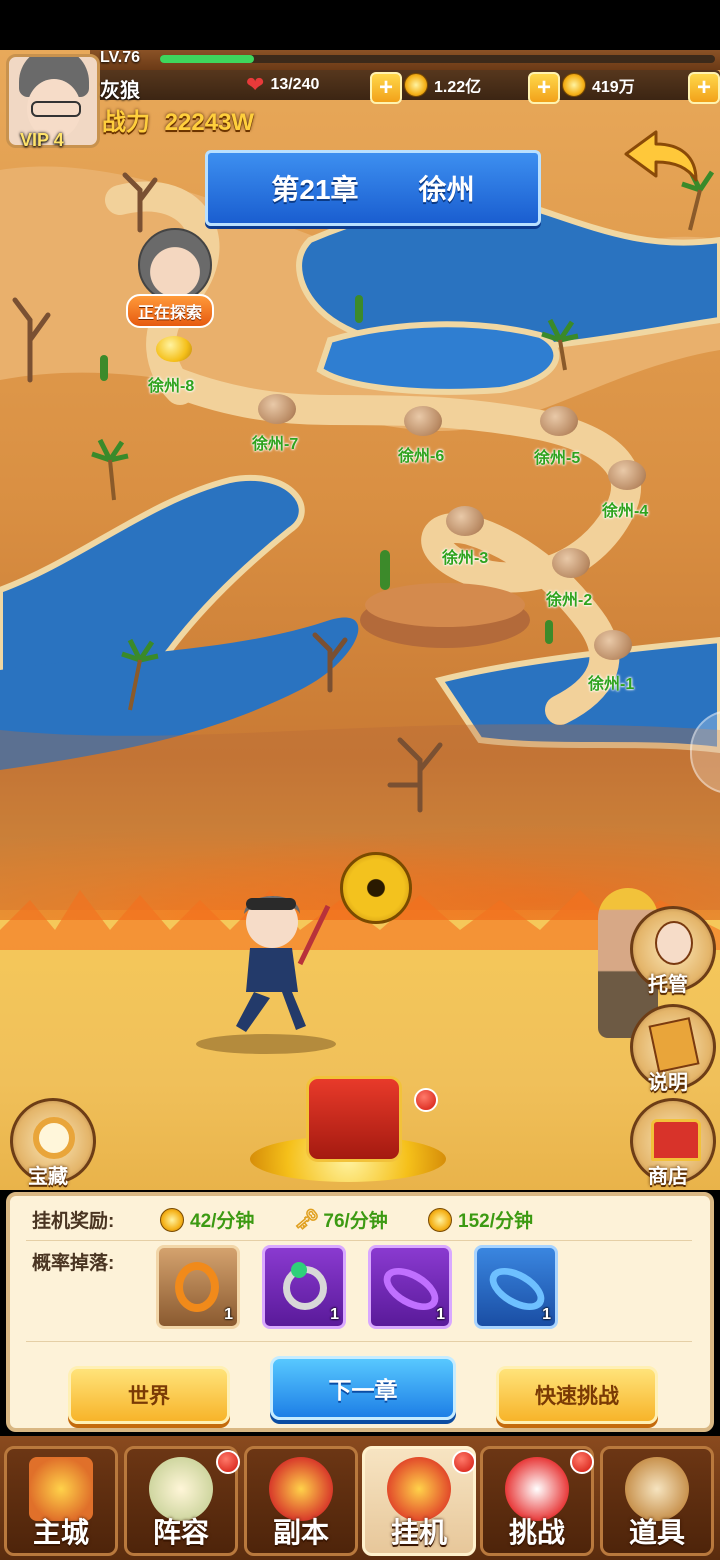 The height and width of the screenshot is (1560, 720). What do you see at coordinates (170, 311) in the screenshot?
I see `exploring-badge: 正在探索` at bounding box center [170, 311].